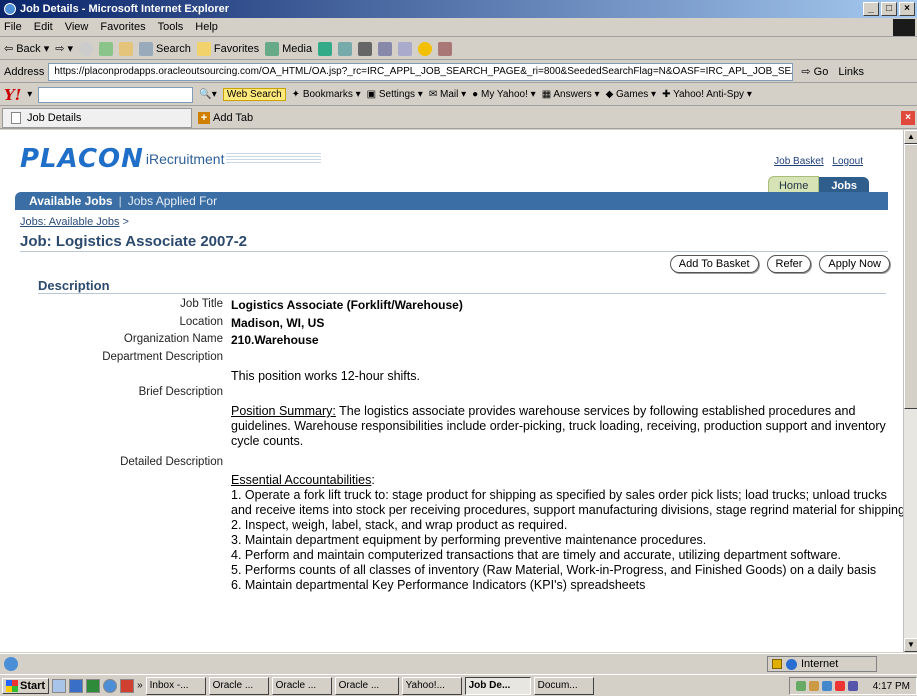  What do you see at coordinates (571, 94) in the screenshot?
I see `answers-button: ▦ Answers ▾` at bounding box center [571, 94].